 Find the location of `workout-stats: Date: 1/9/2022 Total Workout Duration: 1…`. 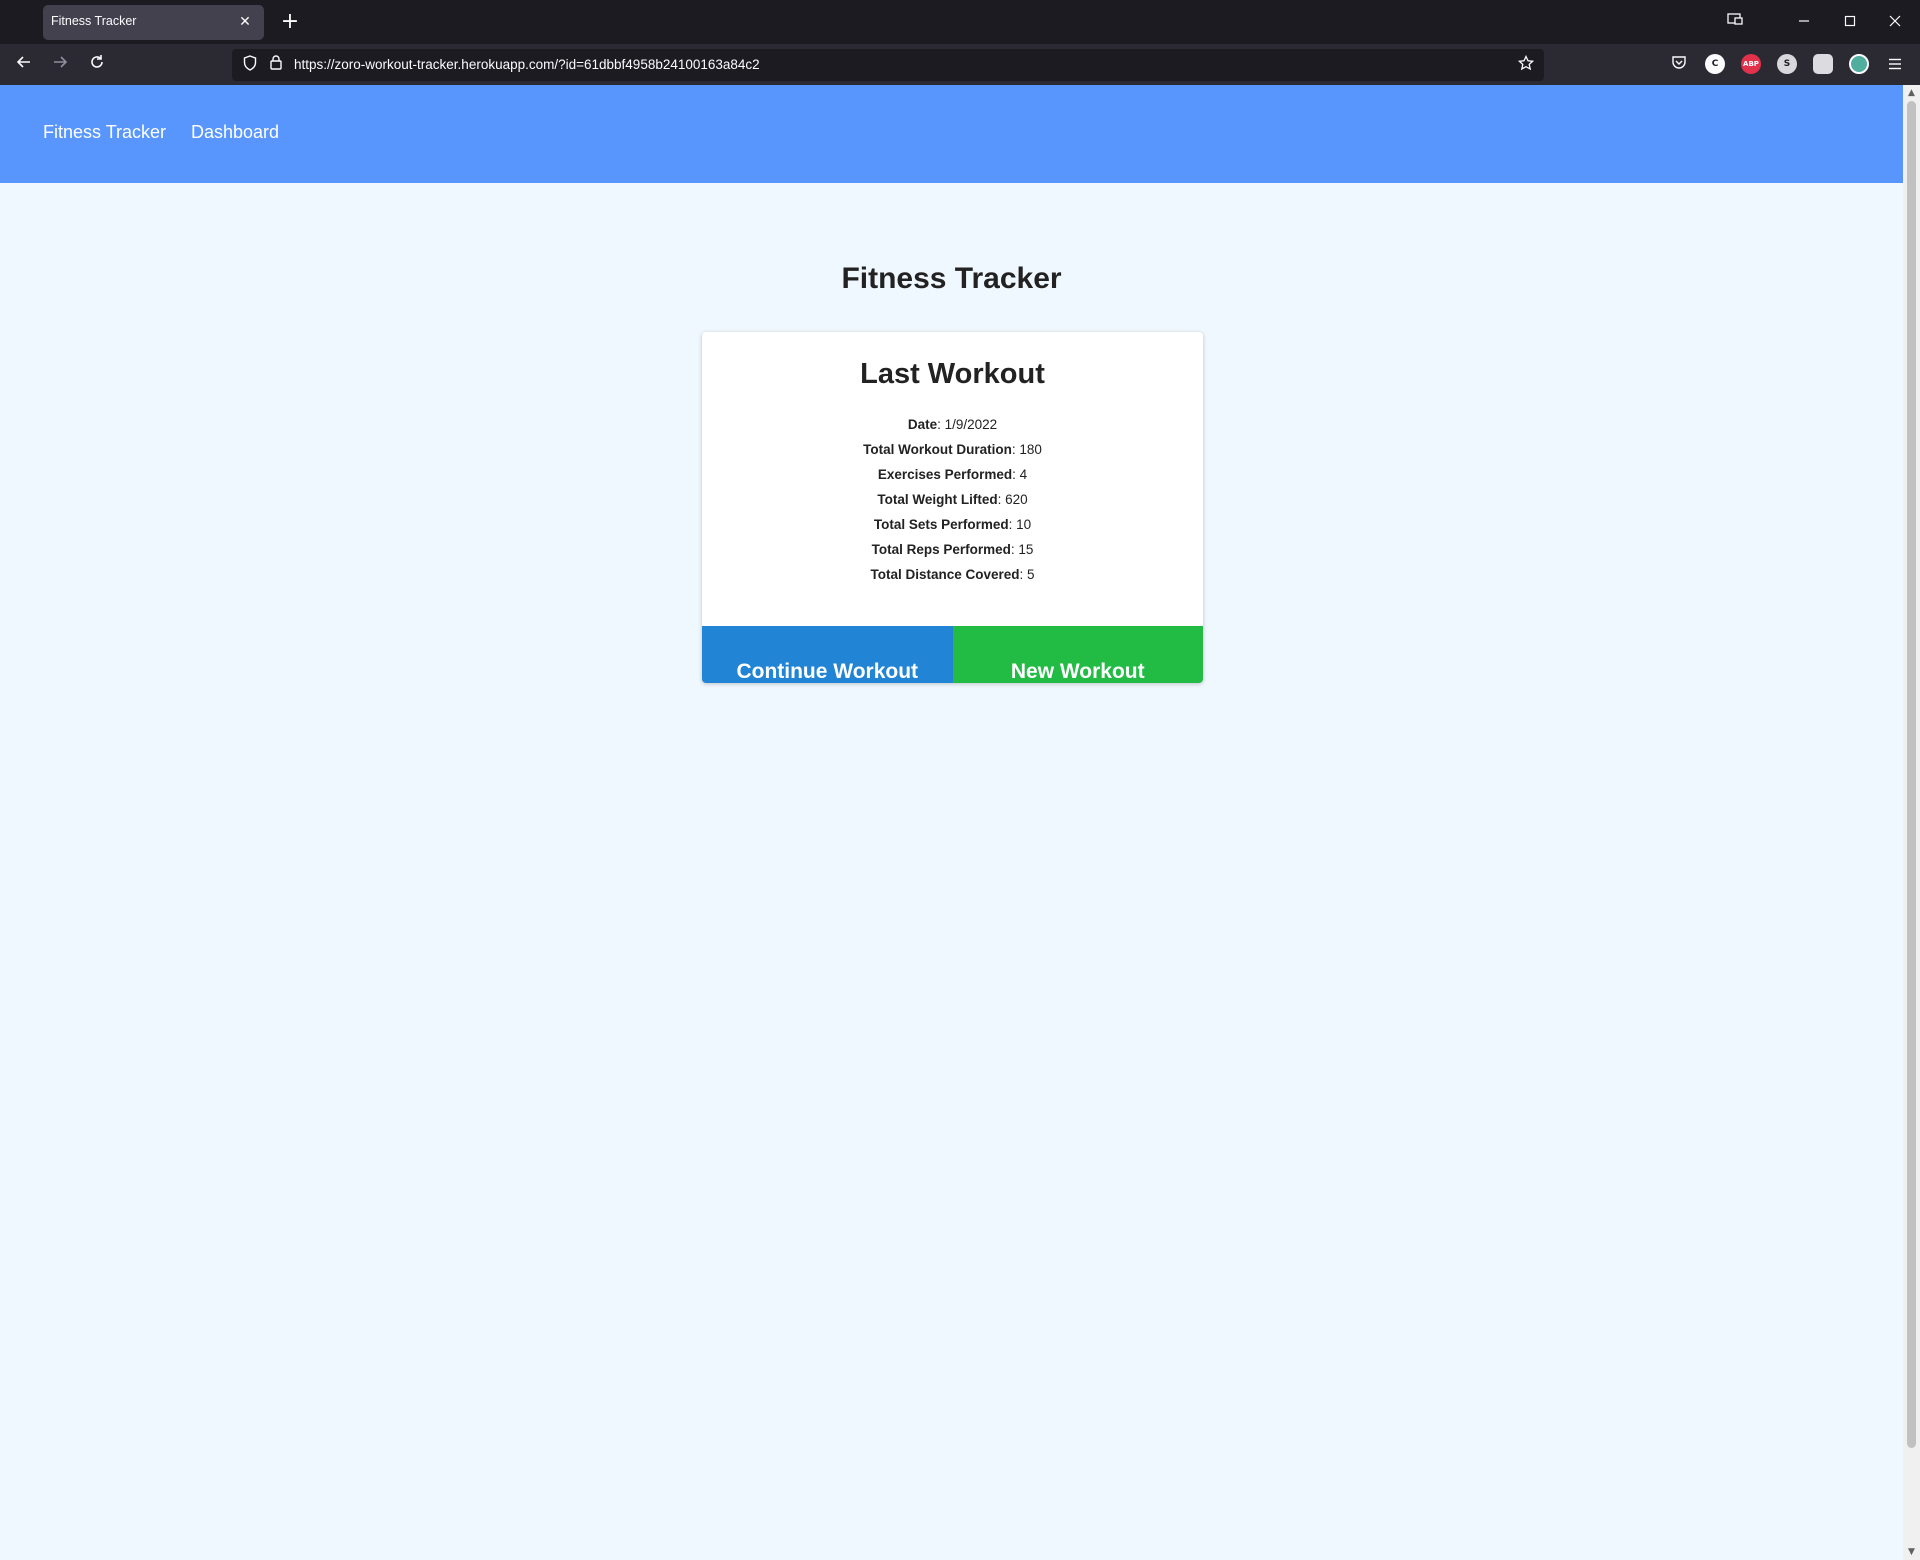

workout-stats: Date: 1/9/2022 Total Workout Duration: 1… is located at coordinates (952, 499).